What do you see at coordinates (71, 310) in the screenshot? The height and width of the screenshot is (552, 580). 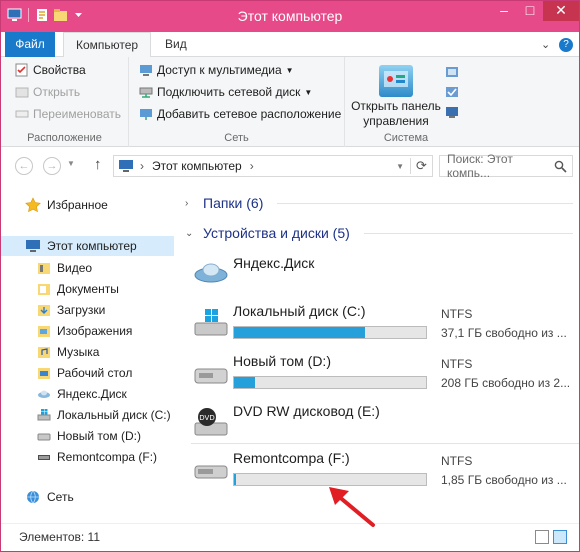 I see `nav-item-downloads: Загрузки` at bounding box center [71, 310].